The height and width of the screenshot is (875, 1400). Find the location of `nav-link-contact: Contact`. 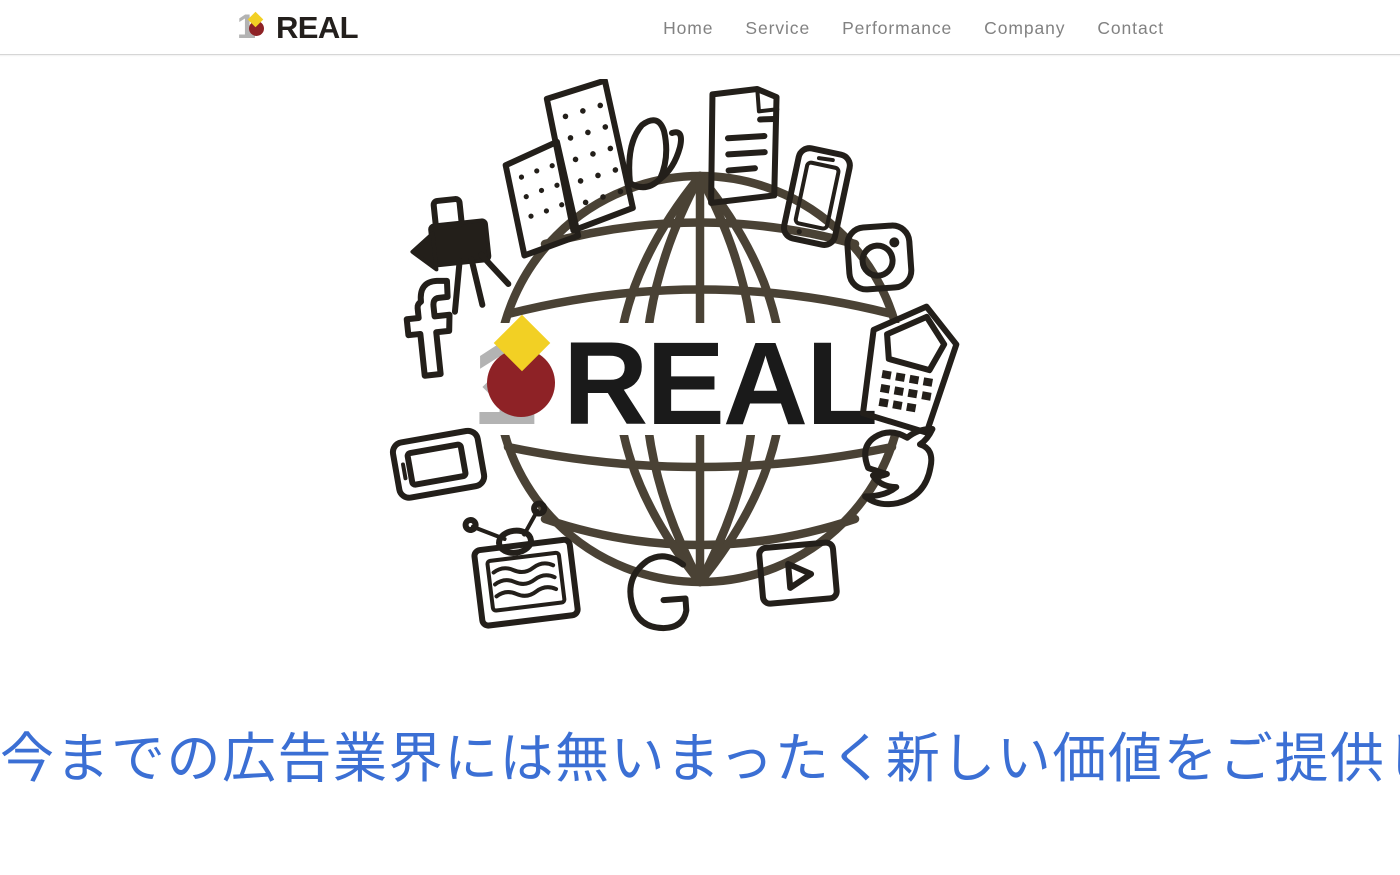

nav-link-contact: Contact is located at coordinates (1130, 28).